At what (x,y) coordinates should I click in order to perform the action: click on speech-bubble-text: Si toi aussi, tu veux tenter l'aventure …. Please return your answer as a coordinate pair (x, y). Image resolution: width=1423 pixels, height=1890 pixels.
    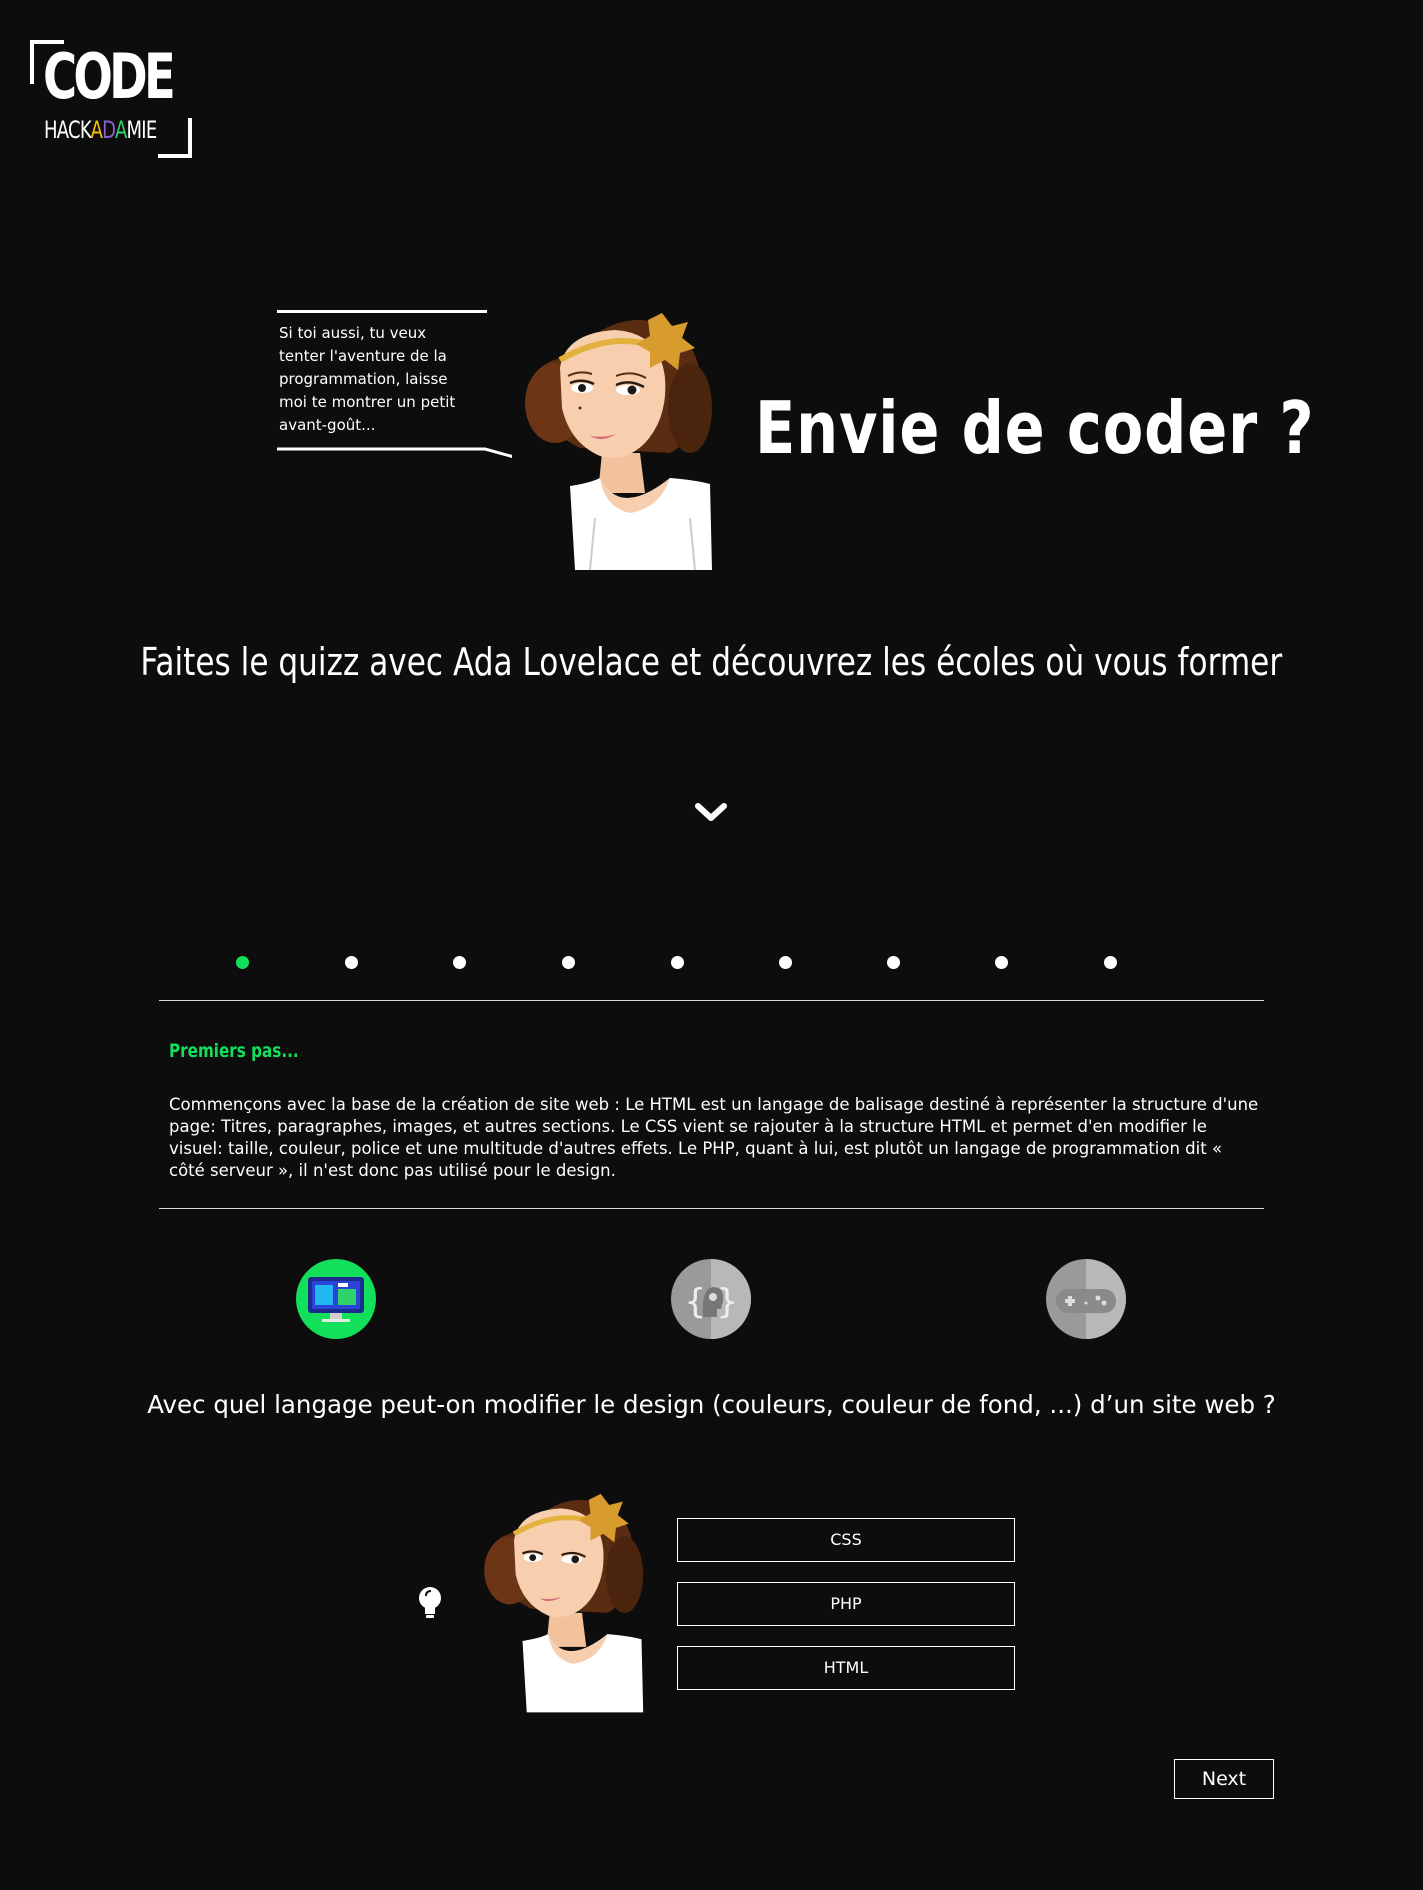
    Looking at the image, I should click on (367, 379).